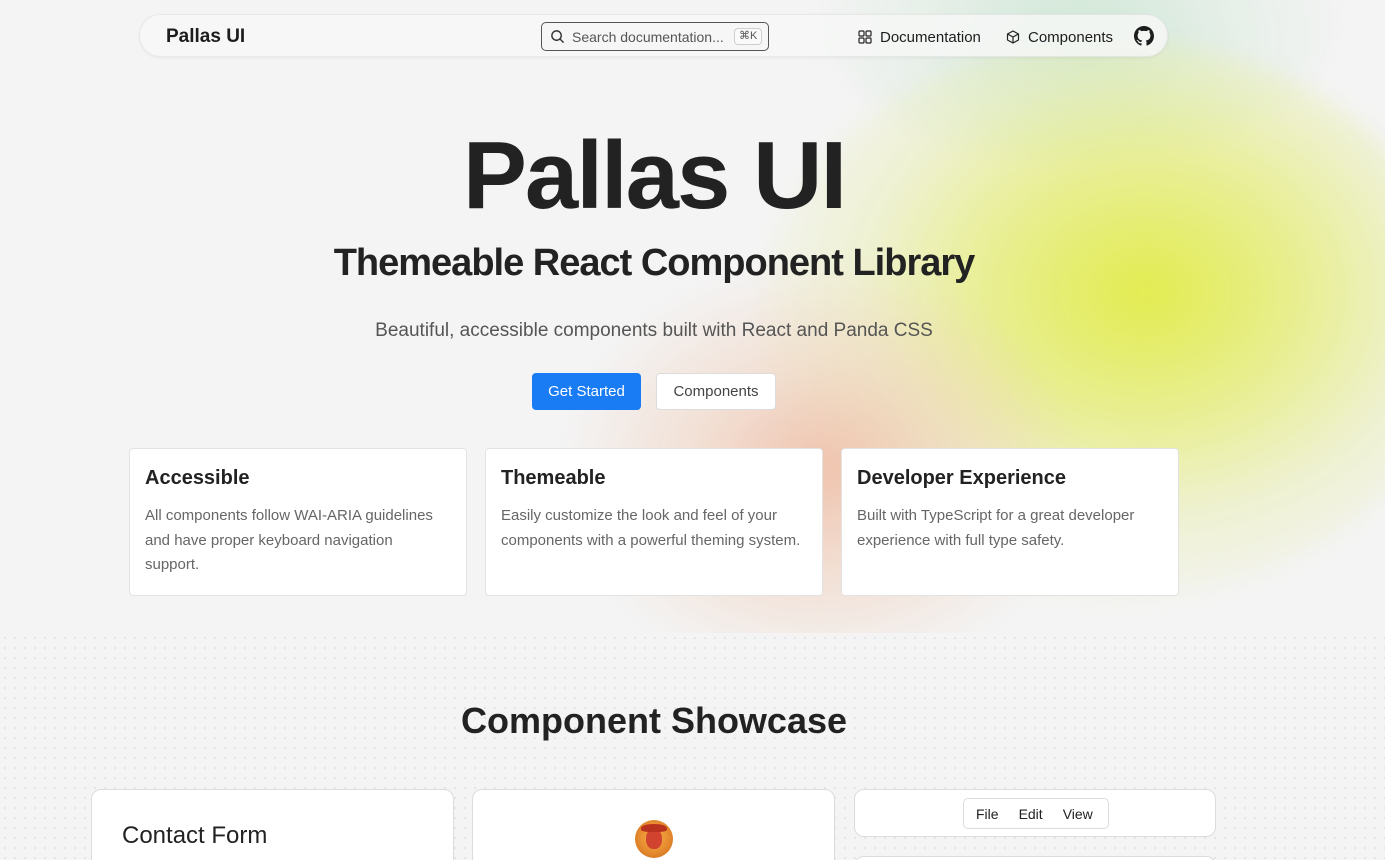  Describe the element at coordinates (553, 478) in the screenshot. I see `feature-title: Themeable` at that location.